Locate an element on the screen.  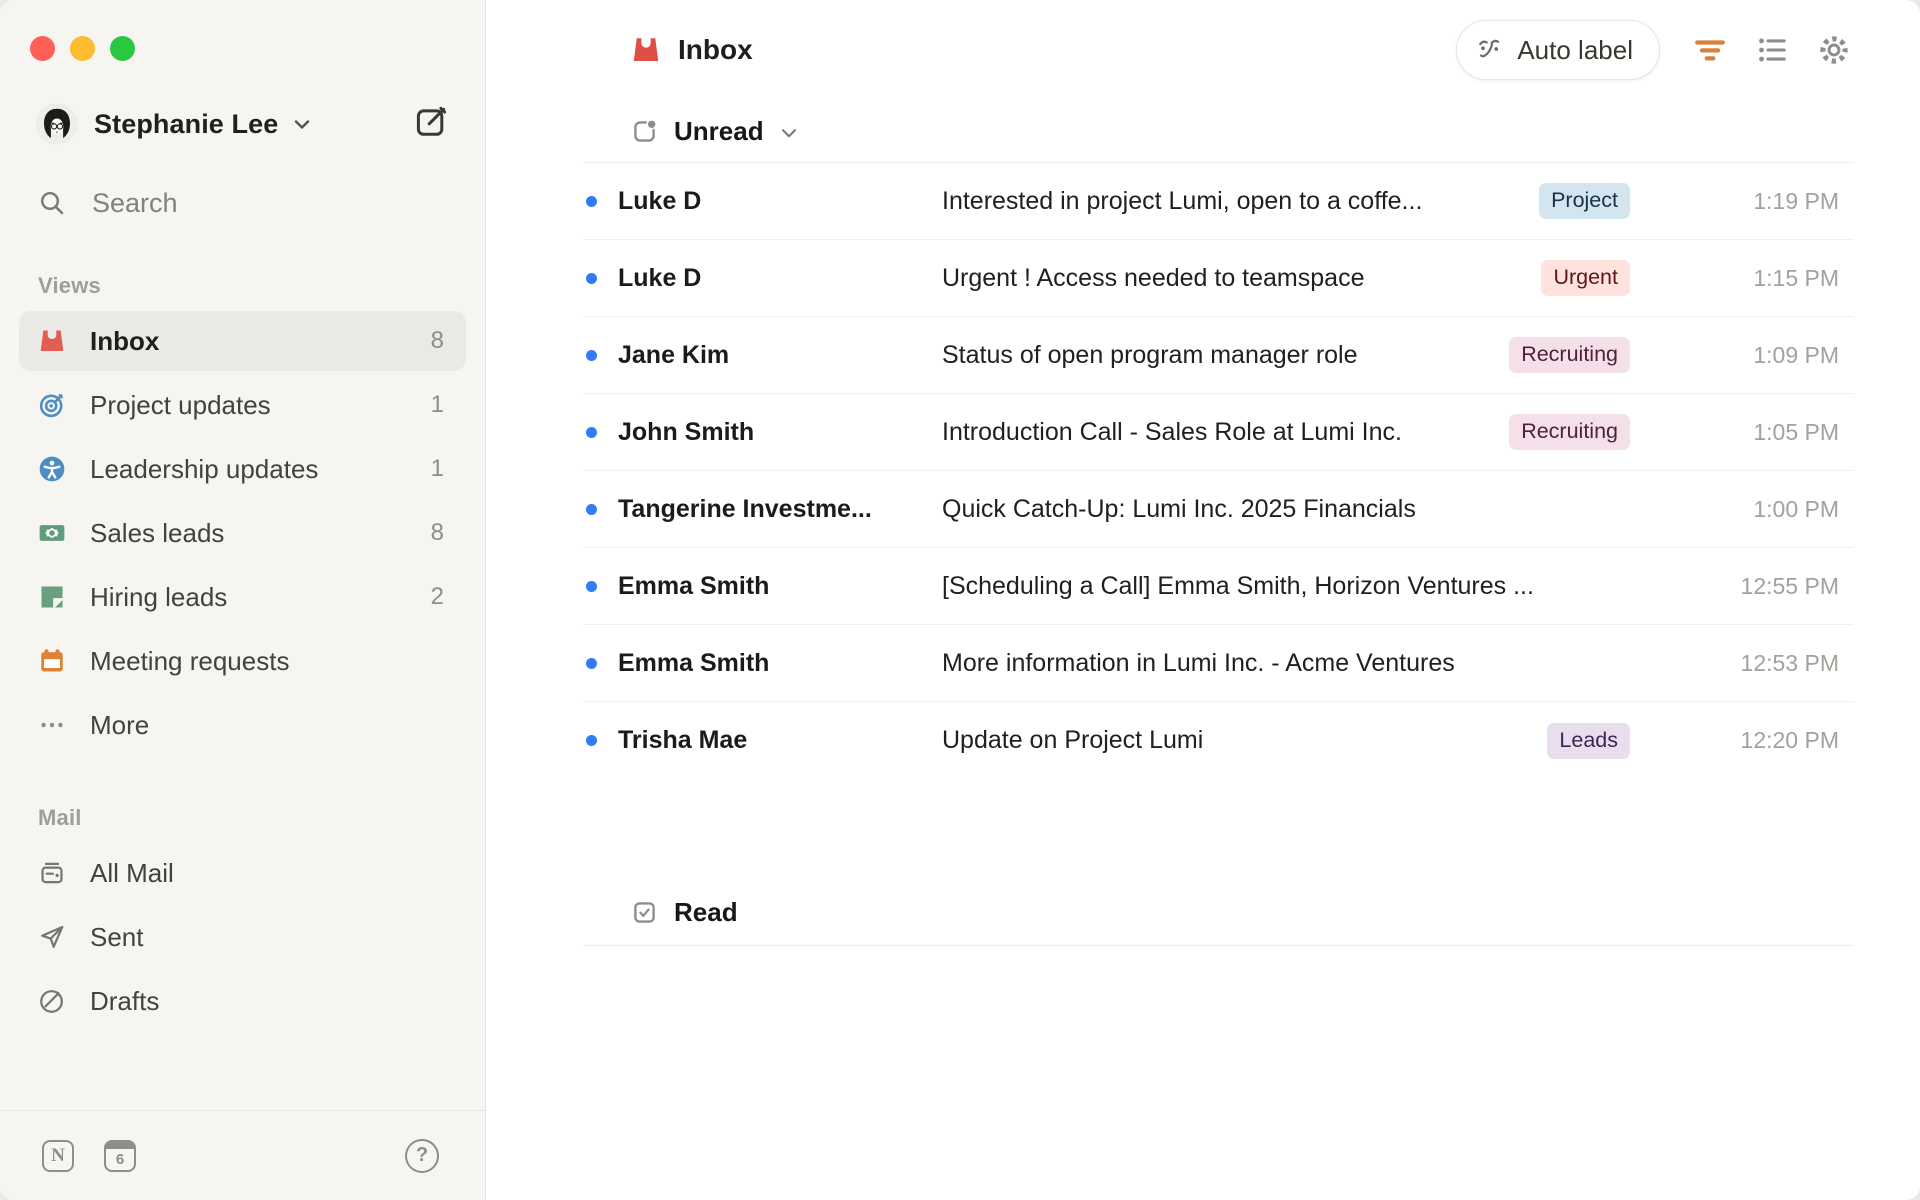
sidebar-item-label: All Mail is located at coordinates (132, 872).